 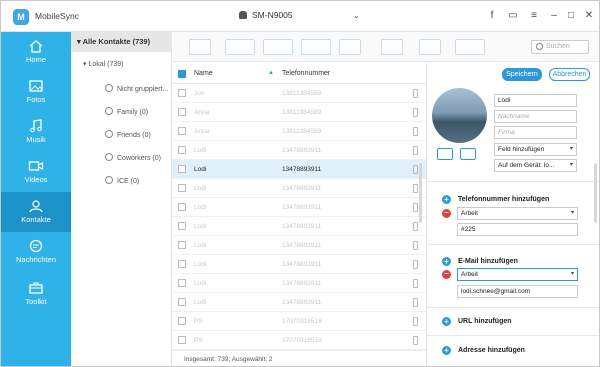 What do you see at coordinates (103, 64) in the screenshot?
I see `tree-local: ▾ Lokal (739)` at bounding box center [103, 64].